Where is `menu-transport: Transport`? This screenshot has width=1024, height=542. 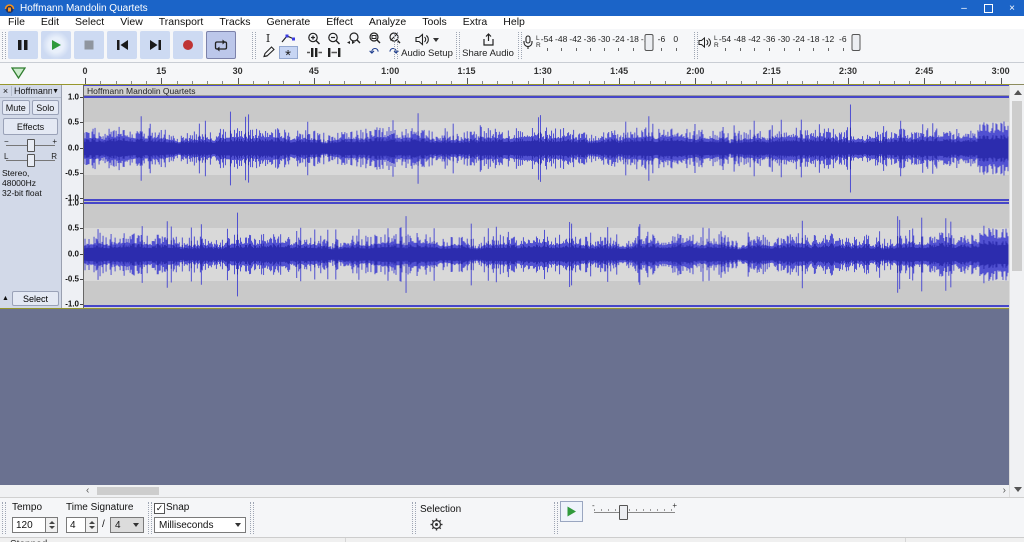 menu-transport: Transport is located at coordinates (181, 22).